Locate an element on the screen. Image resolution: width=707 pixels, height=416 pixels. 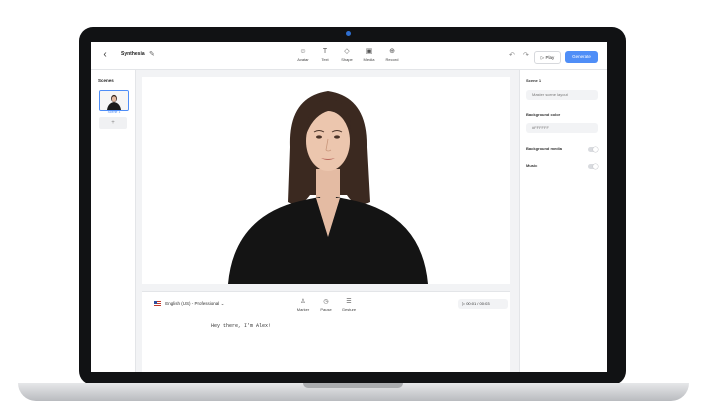
back-button: ‹ is located at coordinates (105, 55).